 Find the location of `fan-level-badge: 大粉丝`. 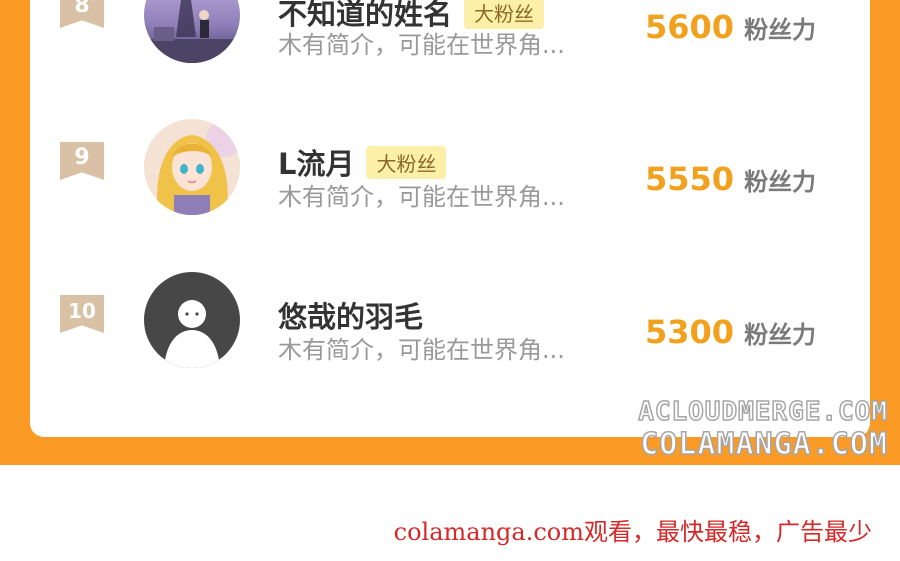

fan-level-badge: 大粉丝 is located at coordinates (406, 162).